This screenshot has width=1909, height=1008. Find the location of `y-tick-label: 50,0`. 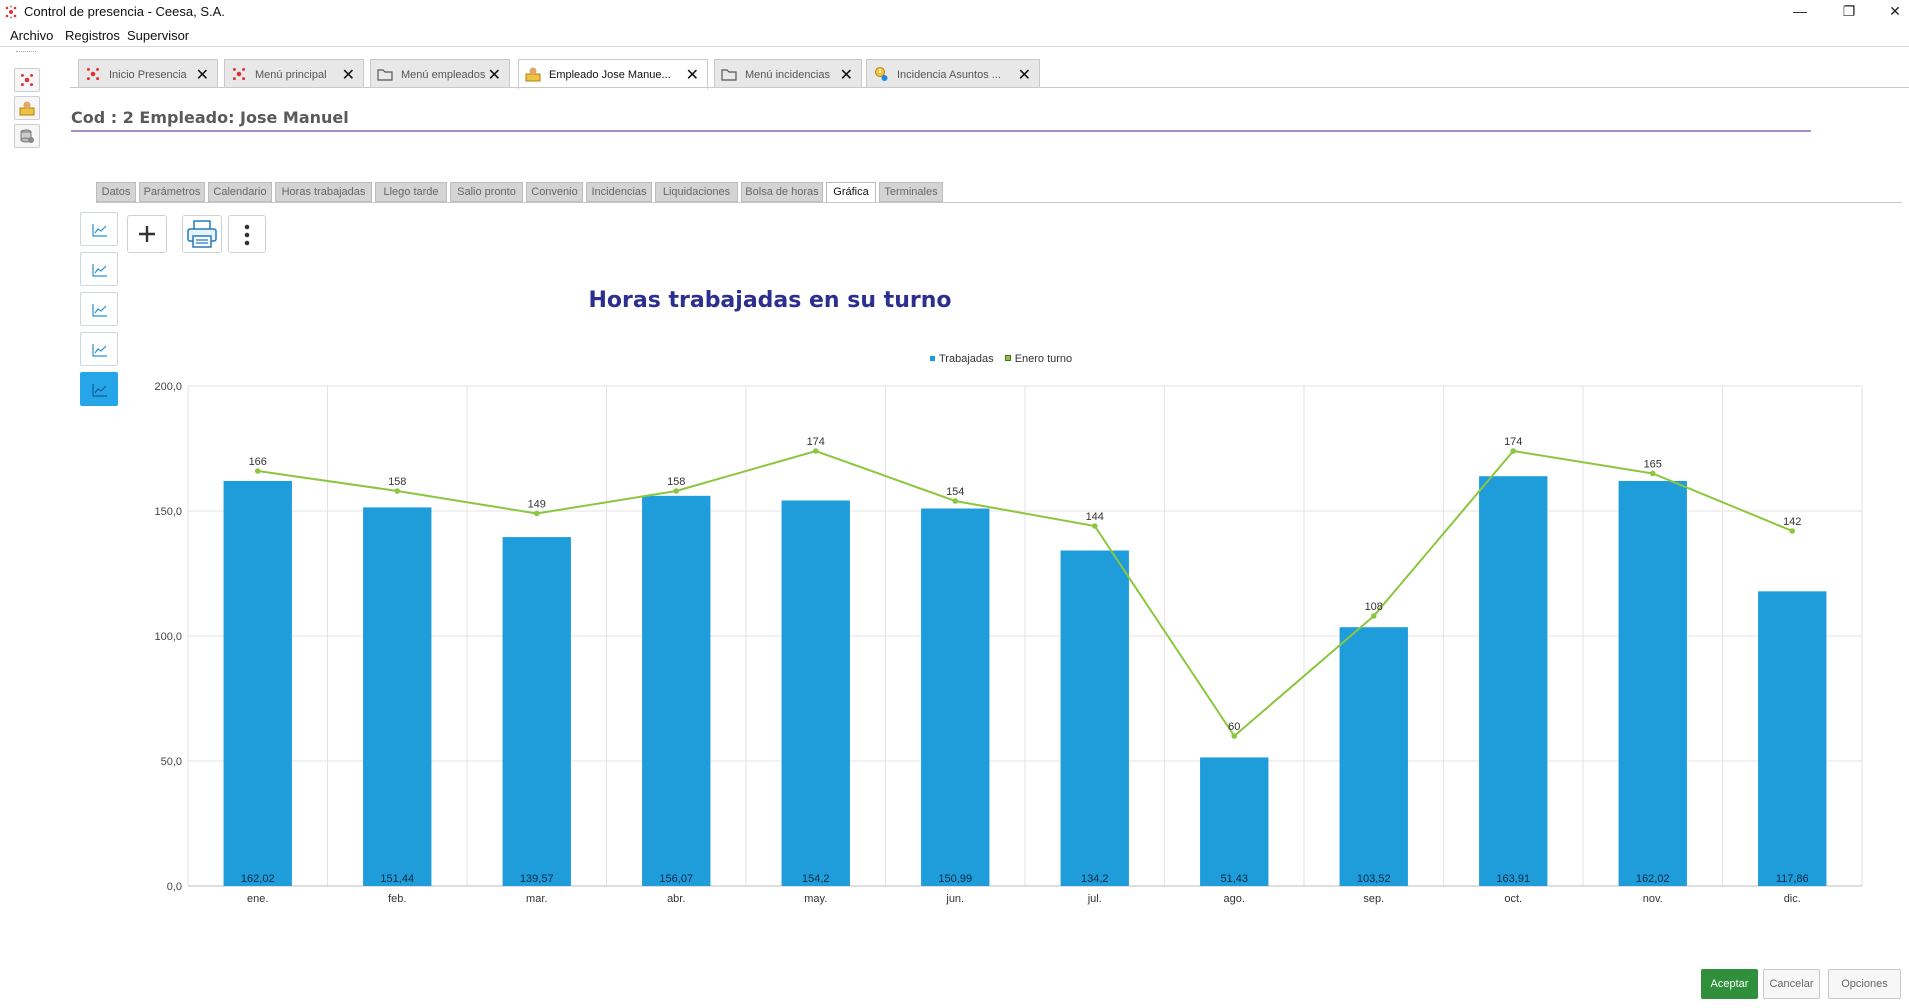

y-tick-label: 50,0 is located at coordinates (171, 762).